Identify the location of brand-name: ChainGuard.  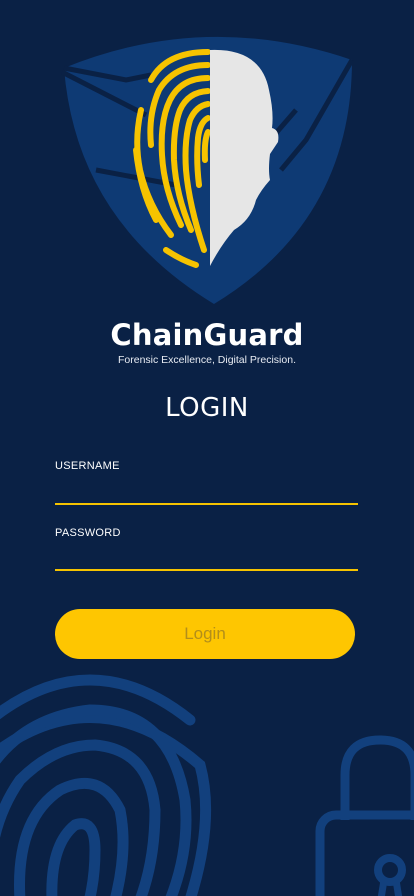
(207, 335).